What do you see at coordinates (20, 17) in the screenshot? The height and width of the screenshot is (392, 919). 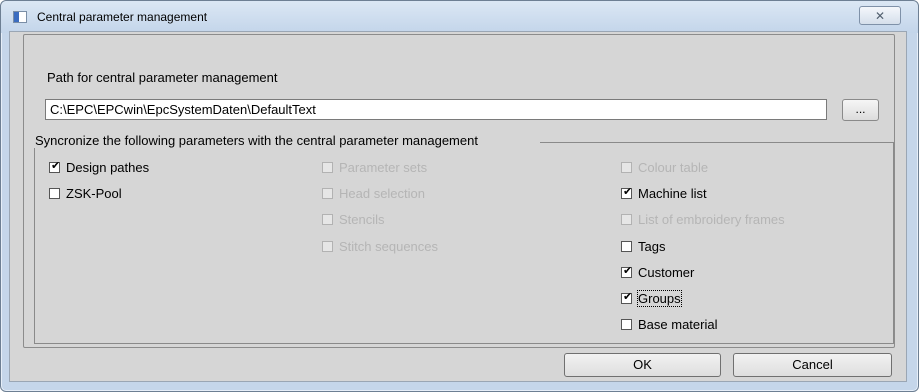 I see `app-window-icon` at bounding box center [20, 17].